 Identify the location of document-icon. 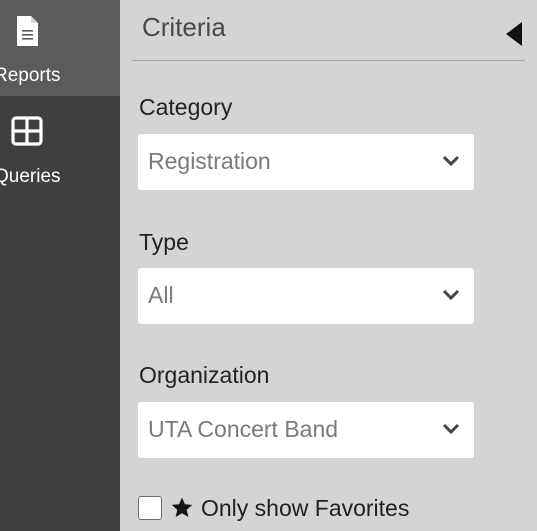
(27, 31).